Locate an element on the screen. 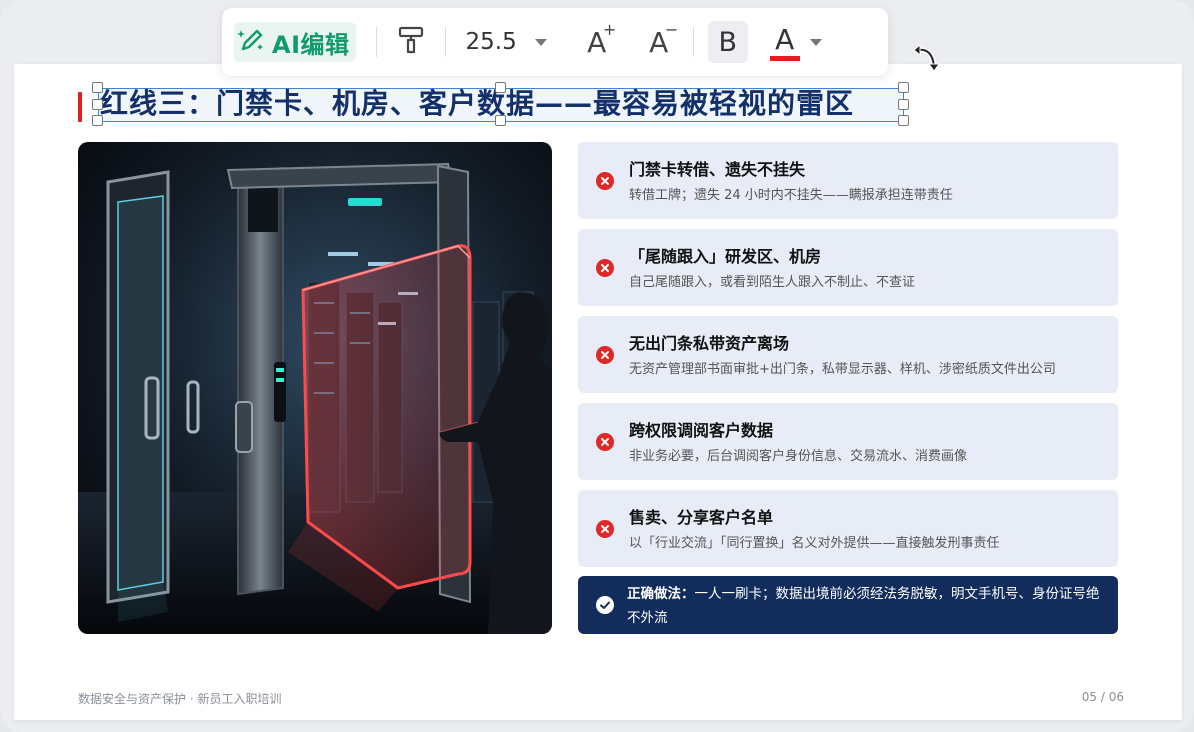 This screenshot has height=732, width=1194. font-size-value: 25.5 is located at coordinates (491, 42).